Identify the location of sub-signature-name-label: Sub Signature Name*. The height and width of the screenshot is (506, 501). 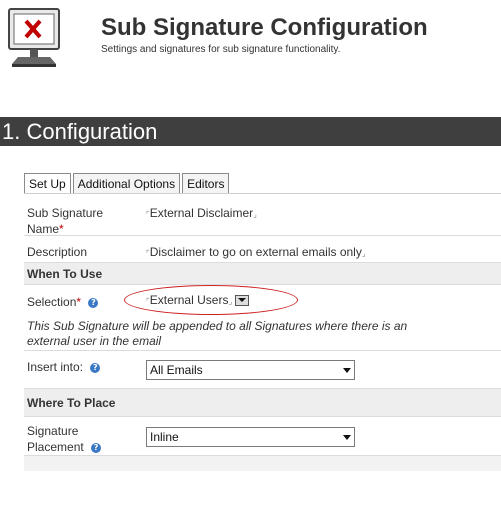
(65, 221).